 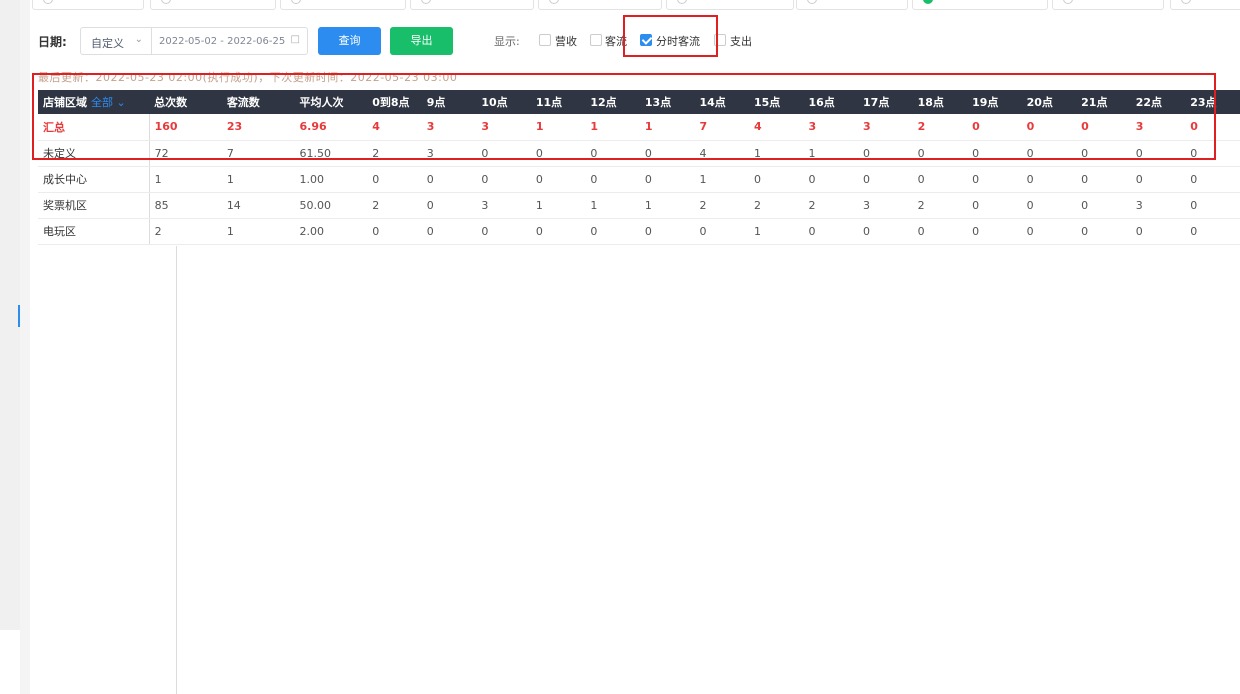 I want to click on chevron-down-icon: ⌄, so click(x=138, y=39).